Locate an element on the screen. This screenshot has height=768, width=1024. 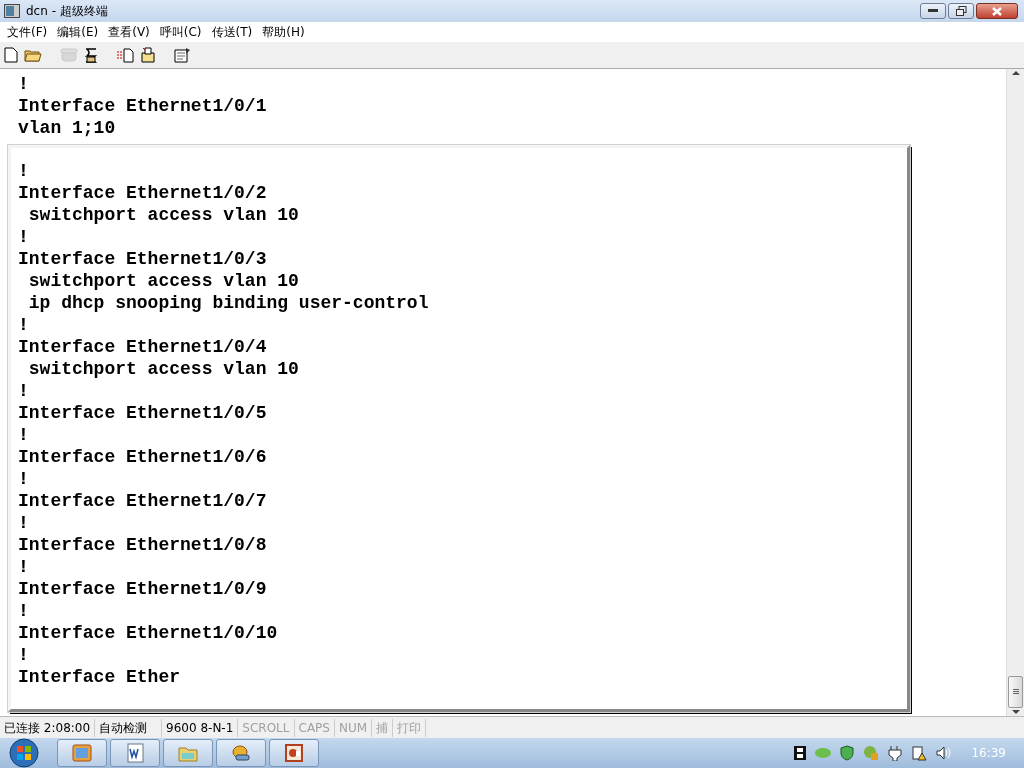
minimize-icon is located at coordinates (933, 11).